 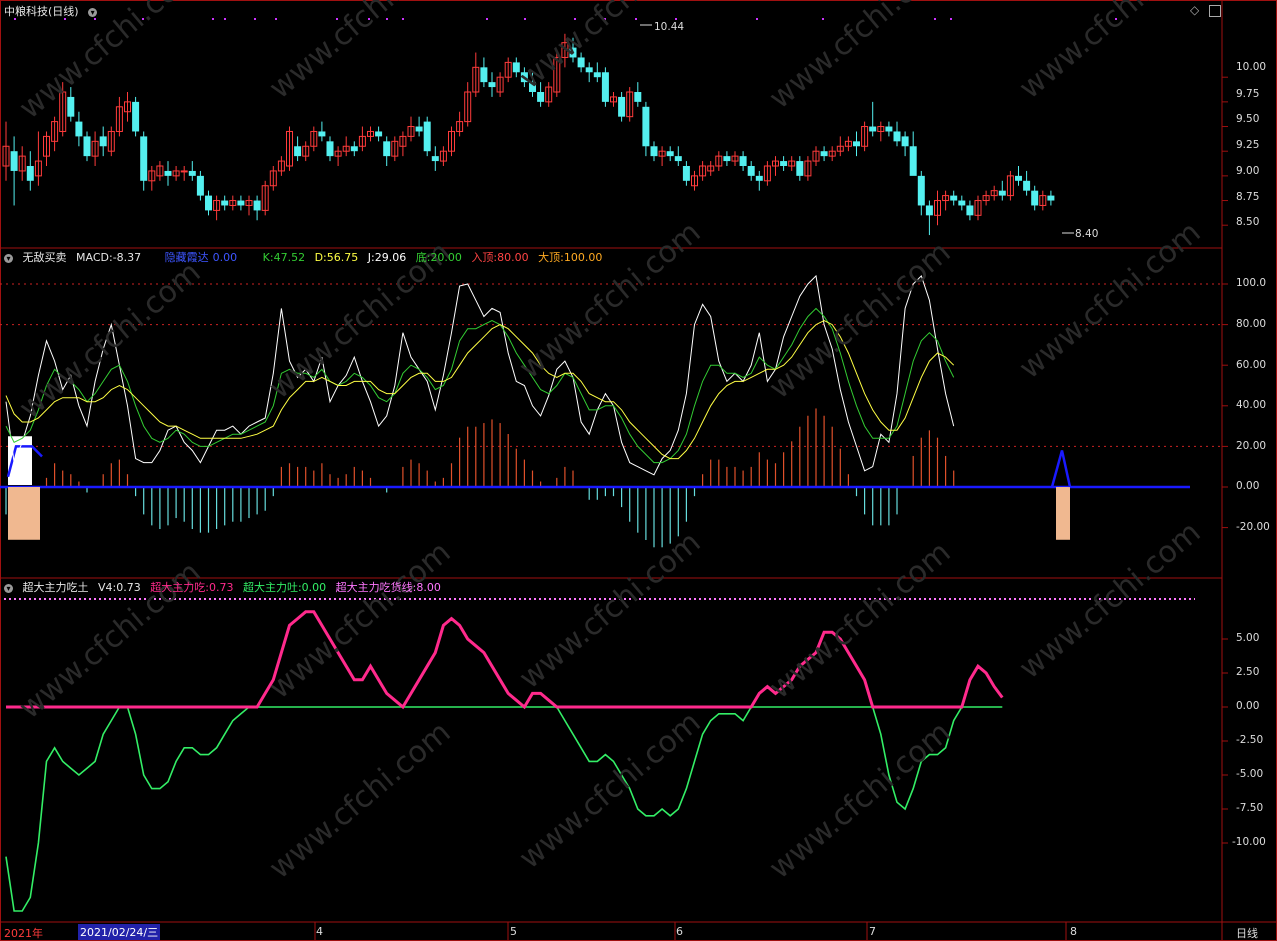 What do you see at coordinates (127, 257) in the screenshot?
I see `macd-value: -8.37` at bounding box center [127, 257].